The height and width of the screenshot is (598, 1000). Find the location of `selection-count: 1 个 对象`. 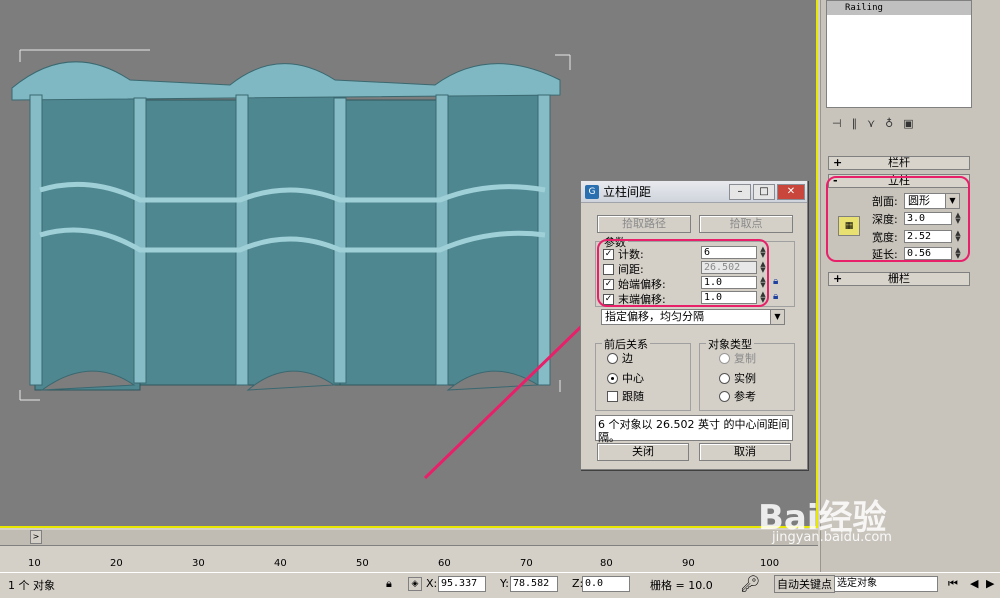

selection-count: 1 个 对象 is located at coordinates (31, 585).